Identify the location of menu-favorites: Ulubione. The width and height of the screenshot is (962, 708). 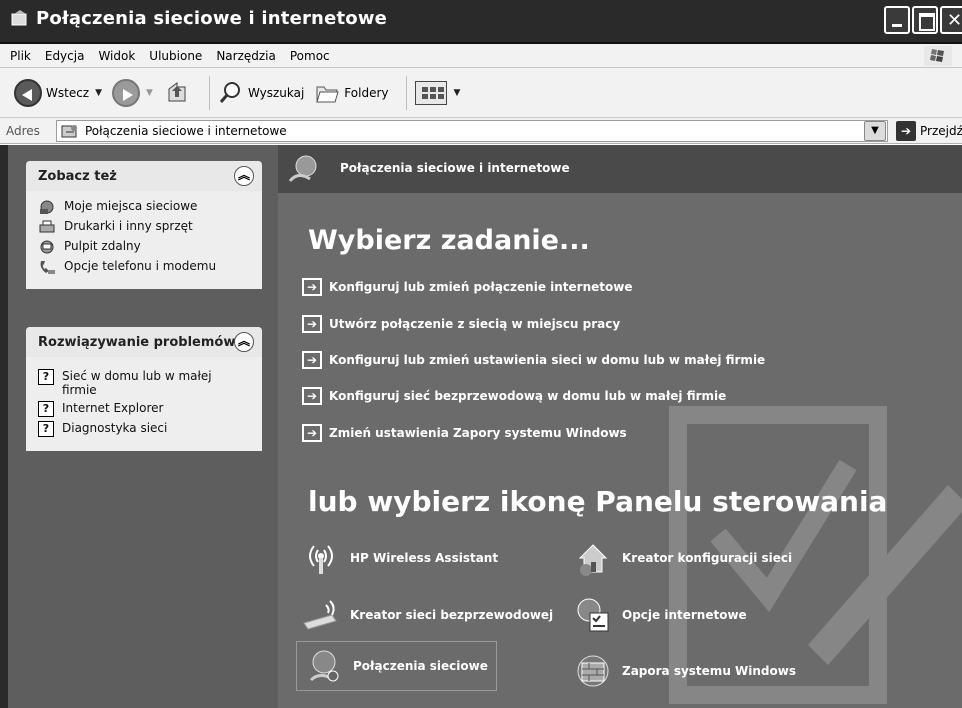
(175, 56).